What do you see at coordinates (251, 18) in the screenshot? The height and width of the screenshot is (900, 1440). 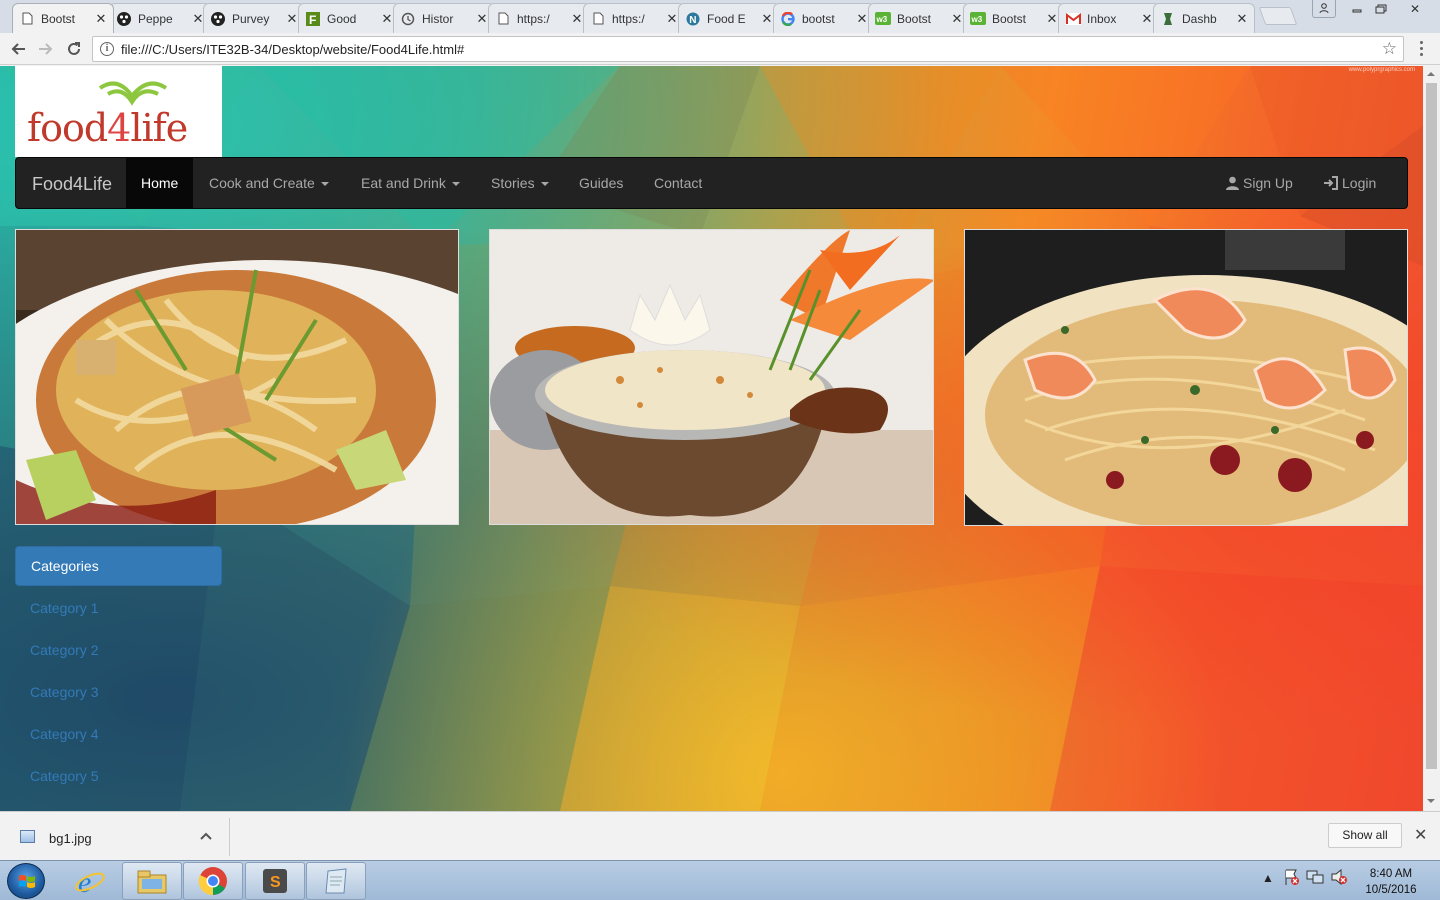 I see `tab-title: Purvey` at bounding box center [251, 18].